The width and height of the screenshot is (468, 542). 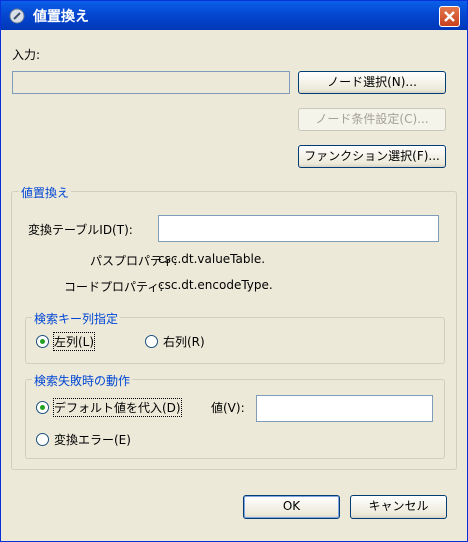 I want to click on left-column-radio, so click(x=42, y=341).